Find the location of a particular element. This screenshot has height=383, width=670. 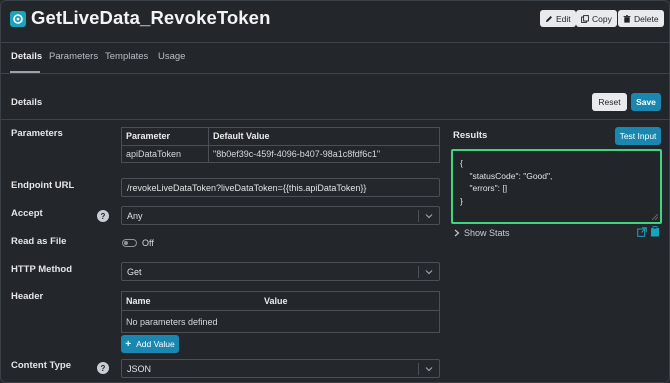

content-type-value: JSON is located at coordinates (139, 368).